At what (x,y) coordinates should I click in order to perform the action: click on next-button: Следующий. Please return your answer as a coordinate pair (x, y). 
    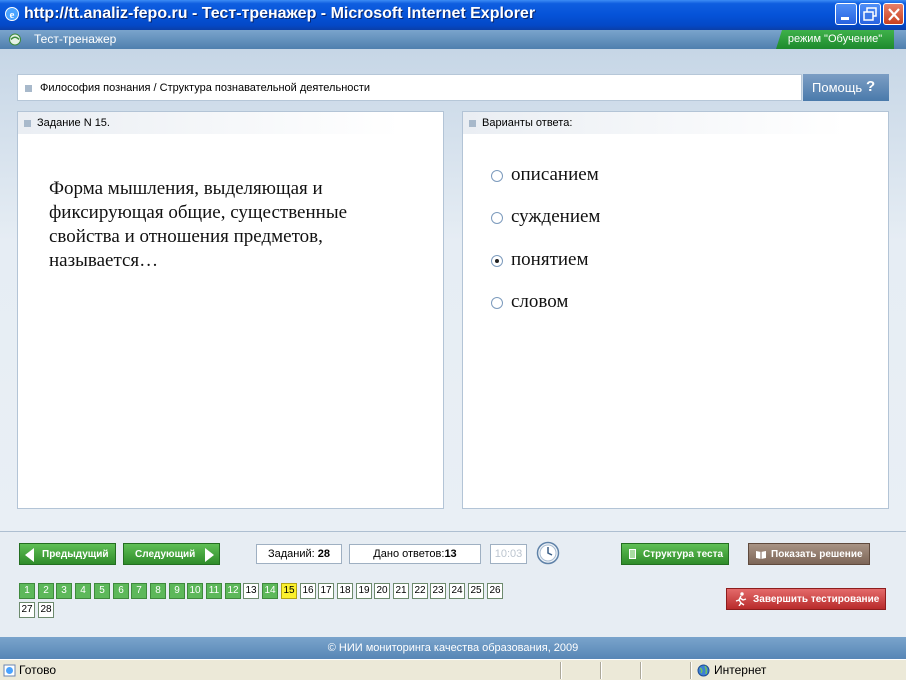
    Looking at the image, I should click on (171, 554).